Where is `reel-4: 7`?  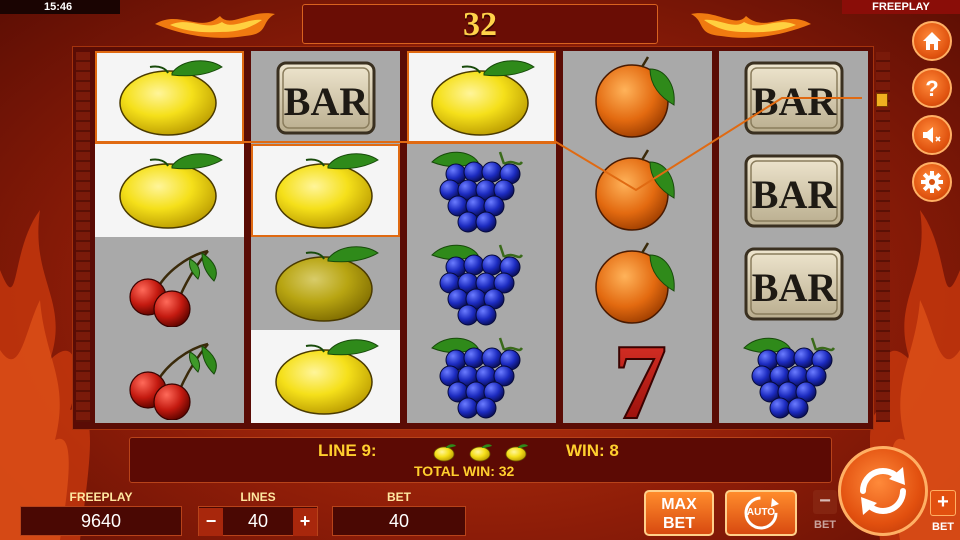
reel-4: 7 is located at coordinates (637, 237).